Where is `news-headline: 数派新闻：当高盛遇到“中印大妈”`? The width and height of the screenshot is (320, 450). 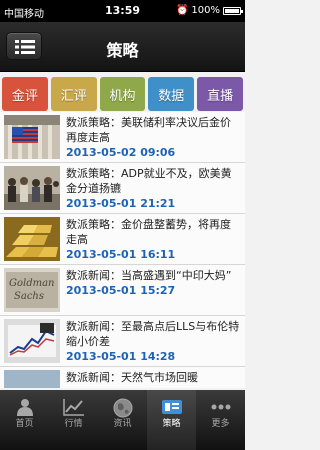
news-headline: 数派新闻：当高盛遇到“中印大妈” is located at coordinates (149, 275).